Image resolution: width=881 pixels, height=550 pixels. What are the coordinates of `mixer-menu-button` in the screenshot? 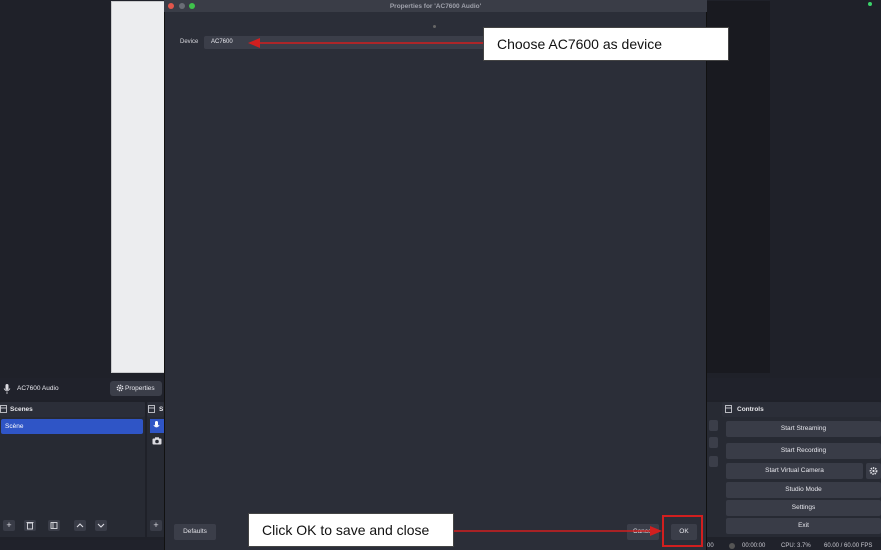 It's located at (713, 461).